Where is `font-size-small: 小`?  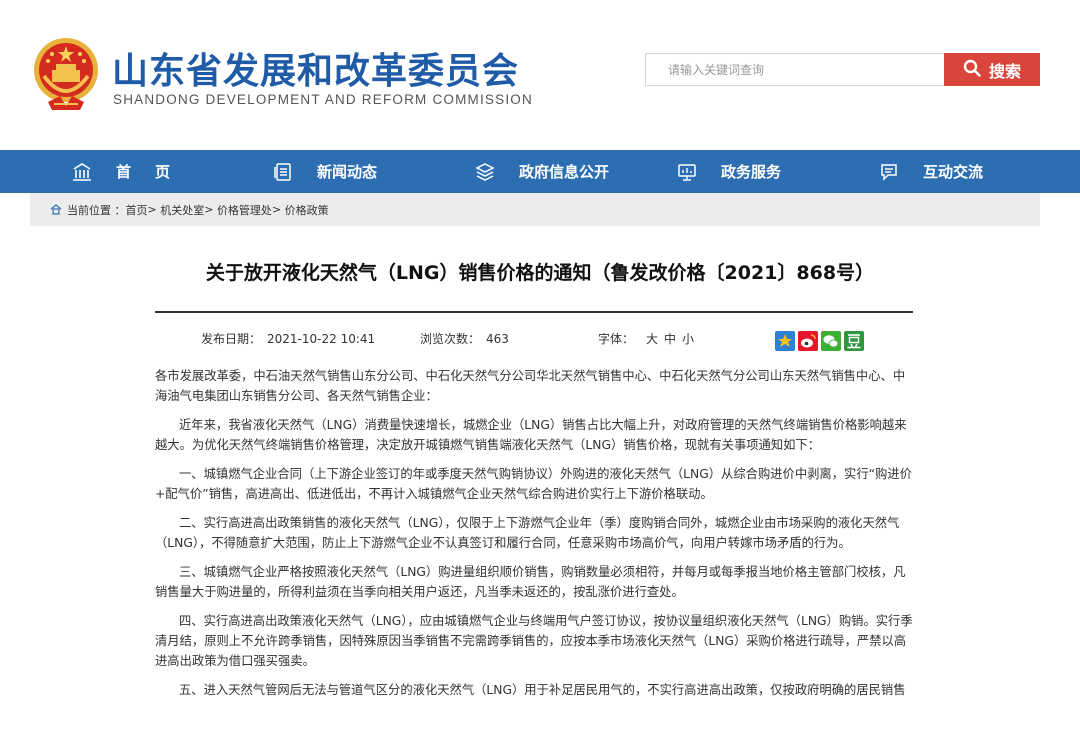
font-size-small: 小 is located at coordinates (688, 339).